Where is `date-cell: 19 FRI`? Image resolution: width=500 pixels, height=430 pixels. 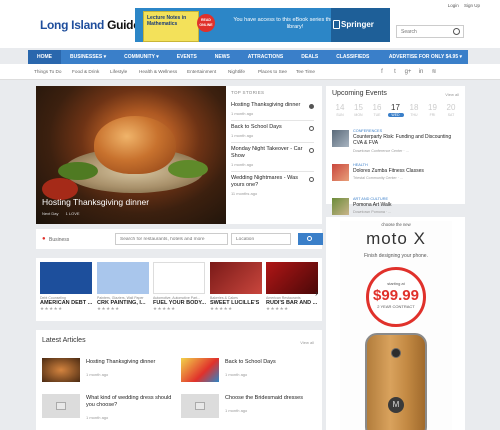
date-cell: 19 FRI is located at coordinates (433, 114).